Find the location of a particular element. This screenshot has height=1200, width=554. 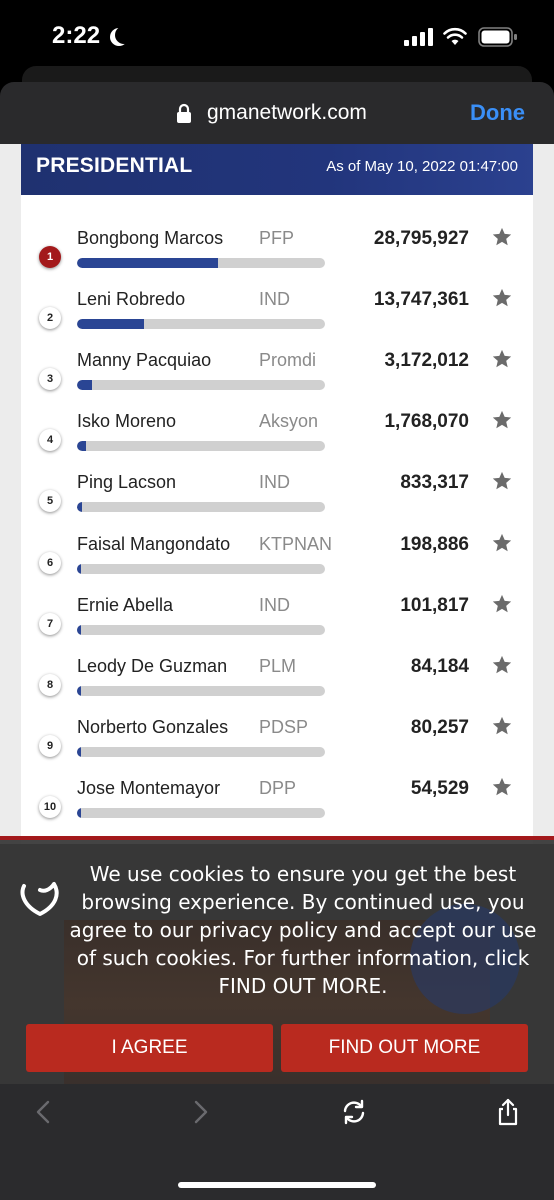

agree-button: I AGREE is located at coordinates (149, 1048).